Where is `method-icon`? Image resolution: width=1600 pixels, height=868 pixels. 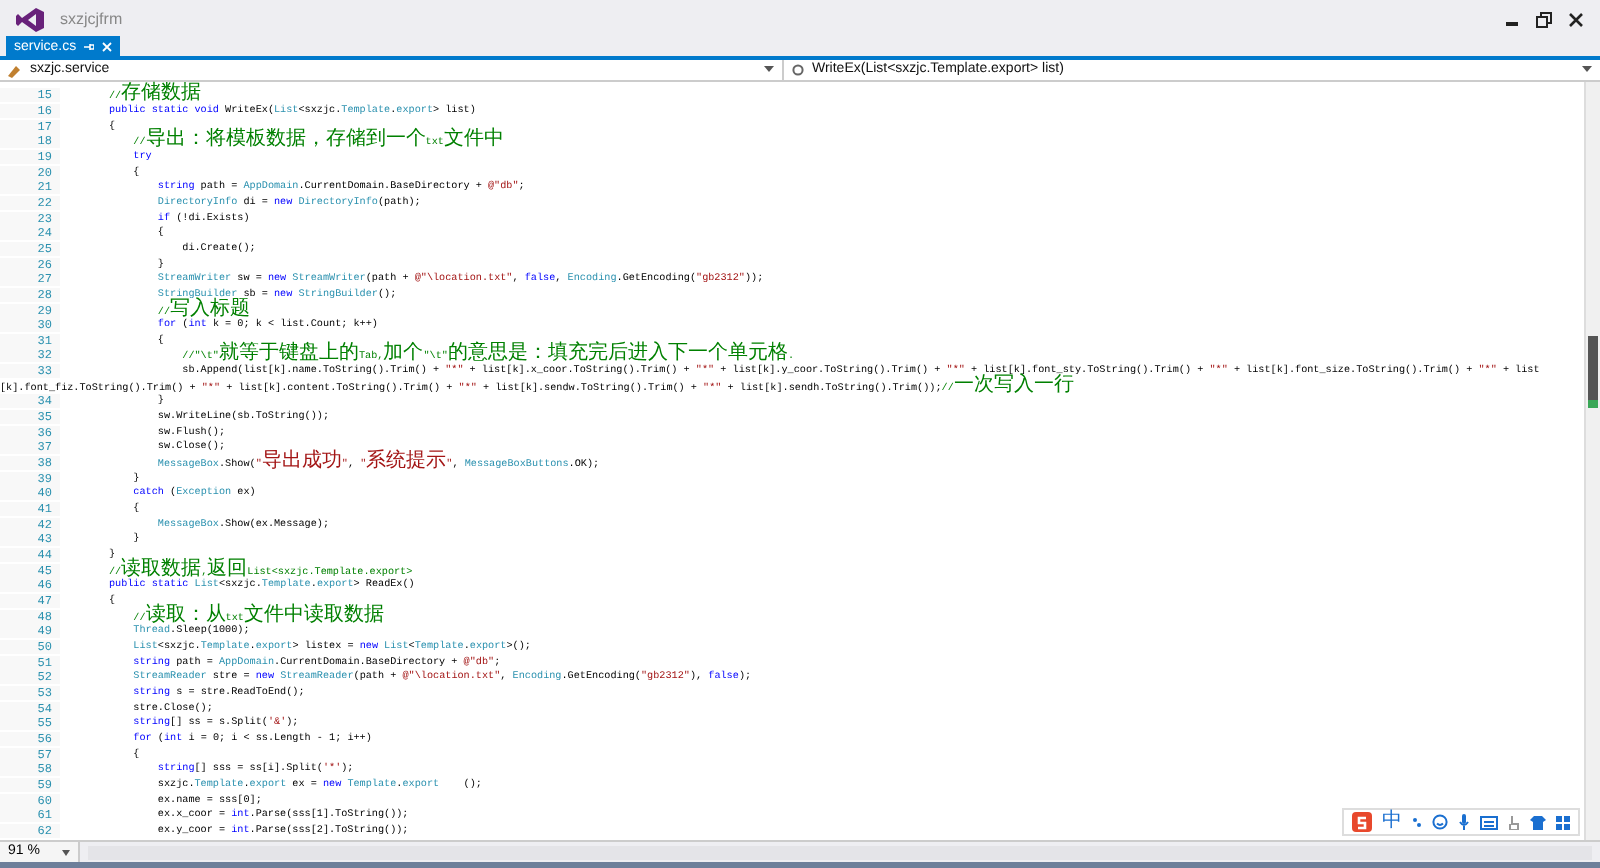 method-icon is located at coordinates (798, 70).